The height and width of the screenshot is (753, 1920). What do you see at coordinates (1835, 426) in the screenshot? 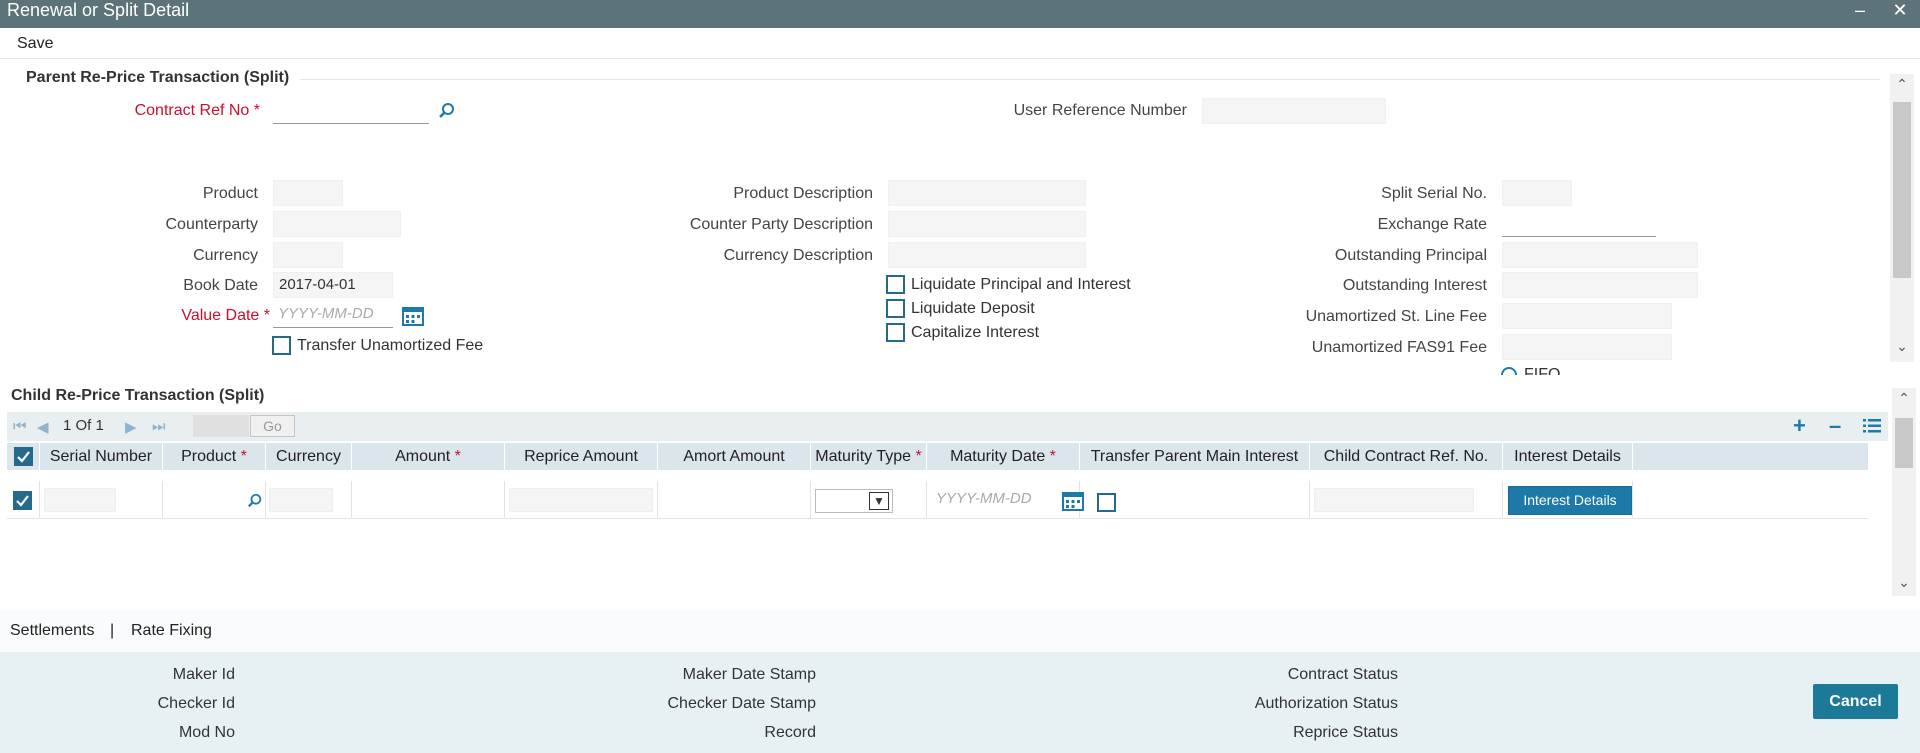
I see `delete-row-icon: –` at bounding box center [1835, 426].